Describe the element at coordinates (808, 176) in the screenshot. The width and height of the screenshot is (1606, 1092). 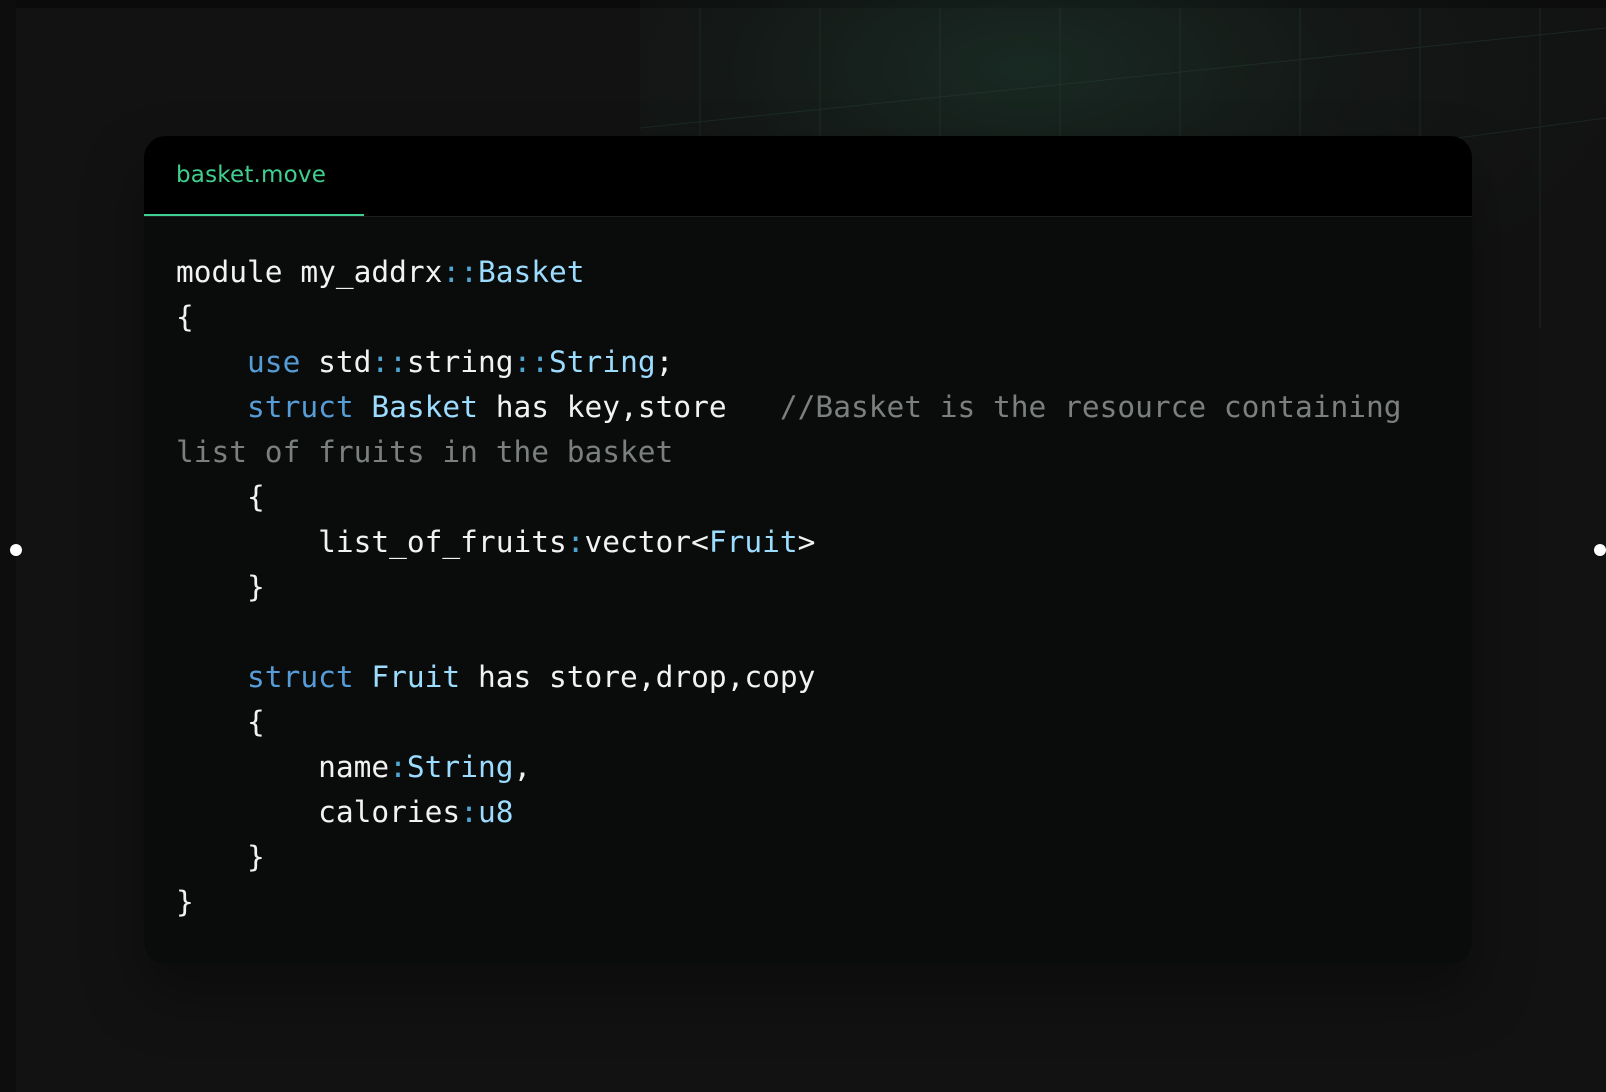
I see `tab-bar: basket.move` at that location.